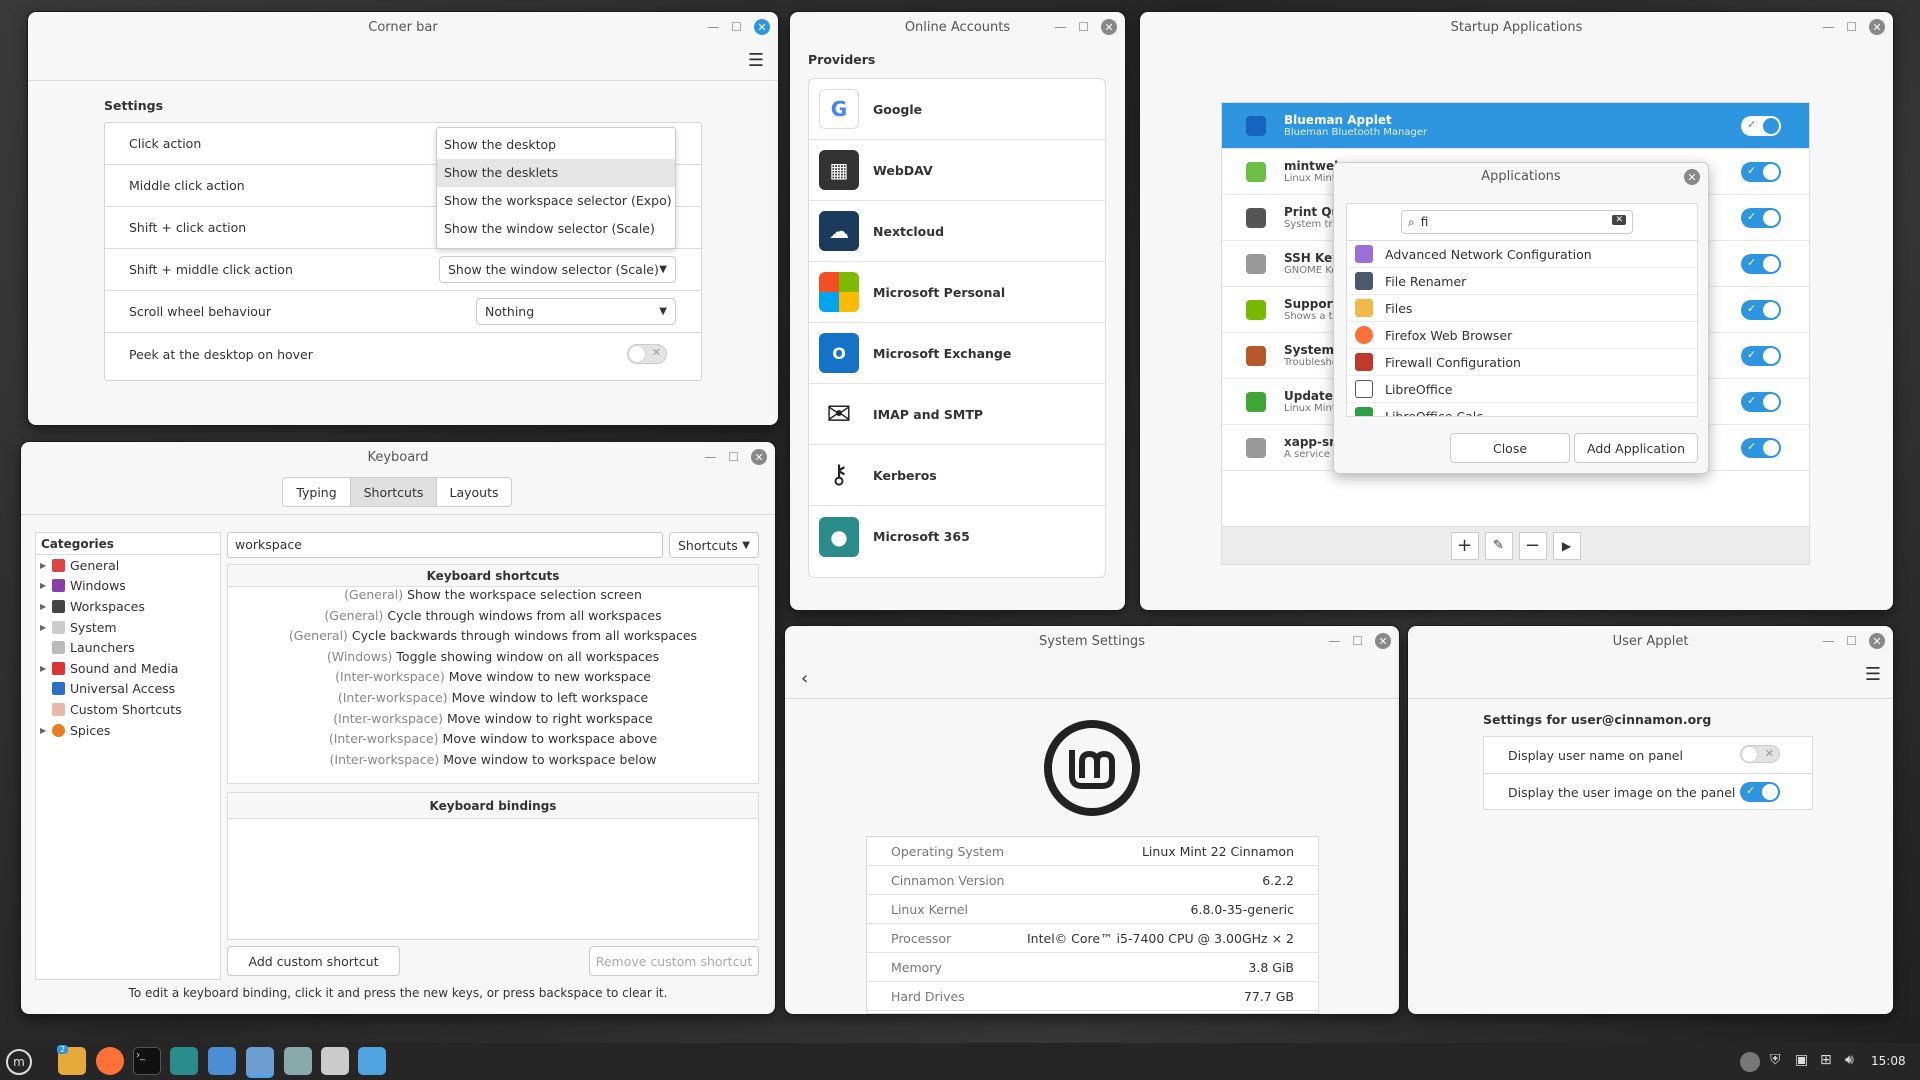 The width and height of the screenshot is (1920, 1080). What do you see at coordinates (128, 586) in the screenshot?
I see `category-windows: ▶ Windows` at bounding box center [128, 586].